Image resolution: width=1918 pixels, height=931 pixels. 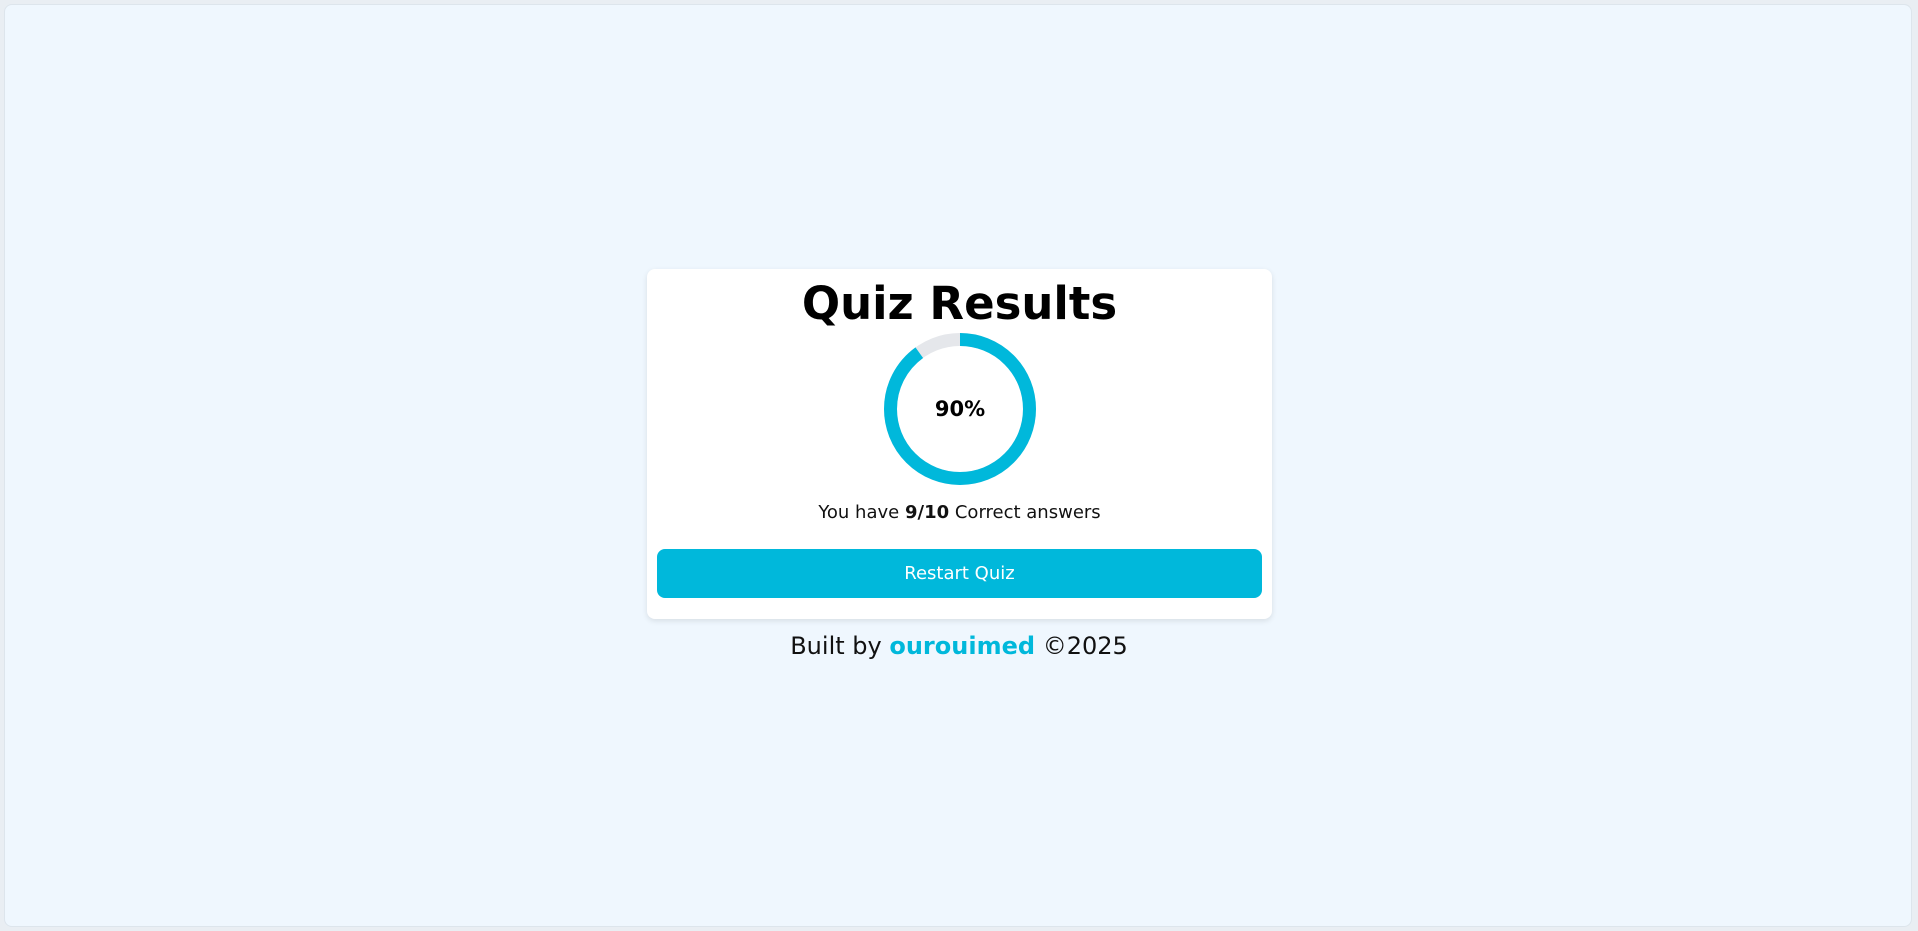 What do you see at coordinates (927, 512) in the screenshot?
I see `score-value: 9/10` at bounding box center [927, 512].